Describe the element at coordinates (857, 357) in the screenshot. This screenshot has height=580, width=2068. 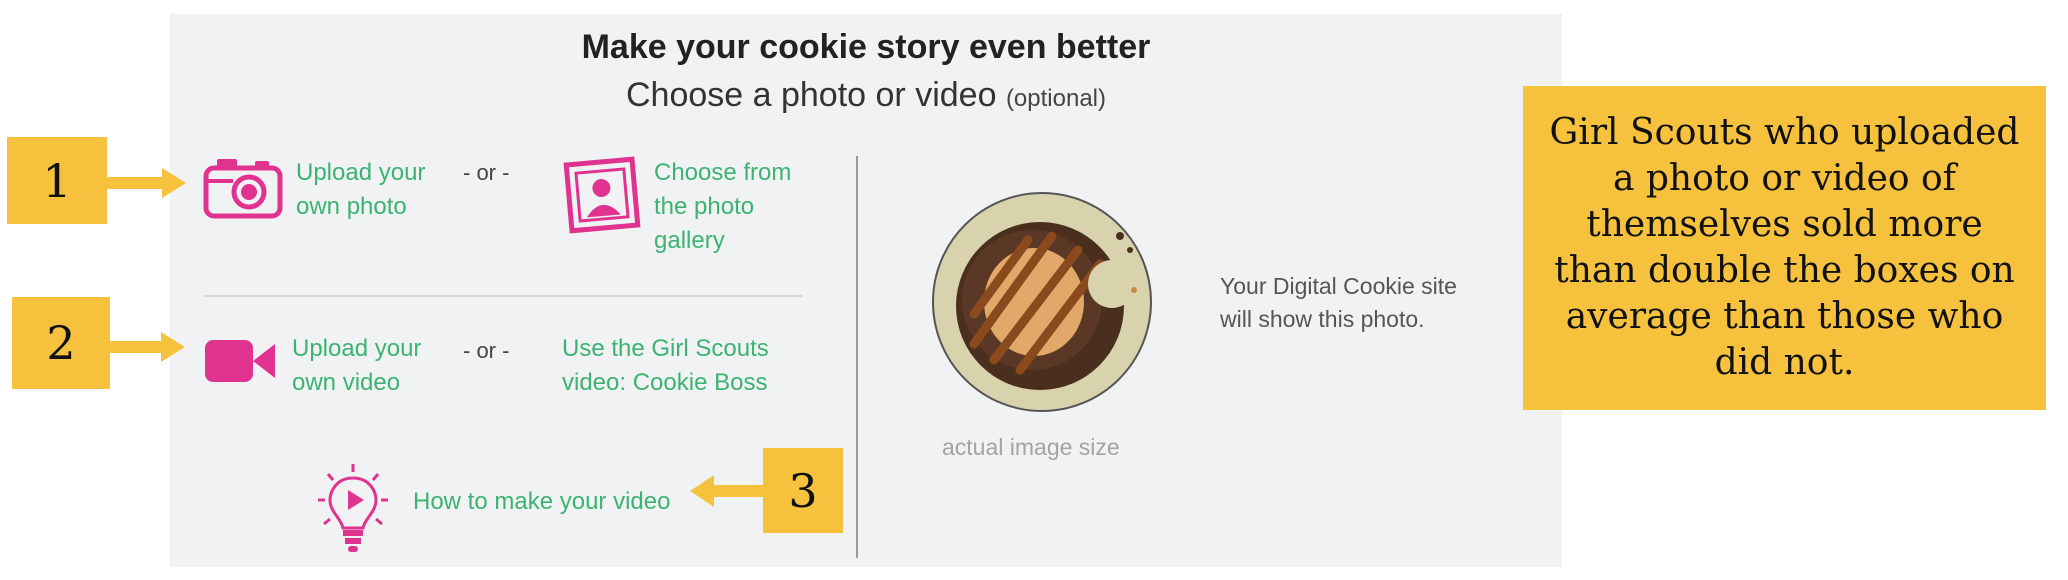
I see `column-divider` at that location.